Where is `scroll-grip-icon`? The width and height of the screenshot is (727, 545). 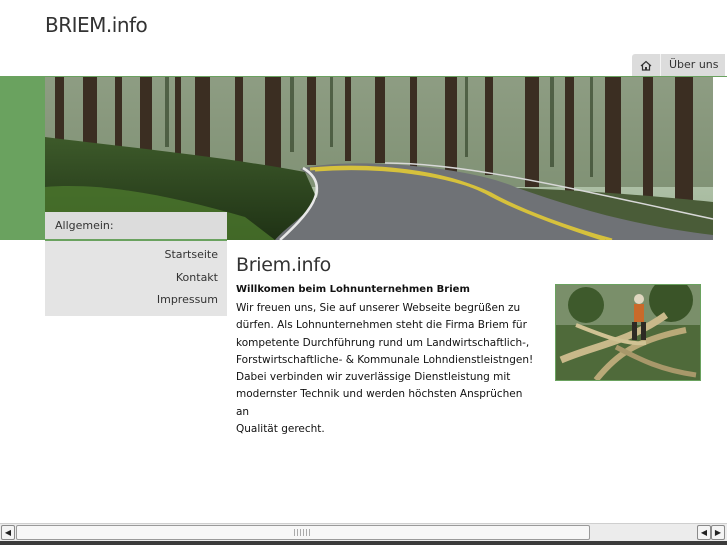
scroll-grip-icon is located at coordinates (303, 532).